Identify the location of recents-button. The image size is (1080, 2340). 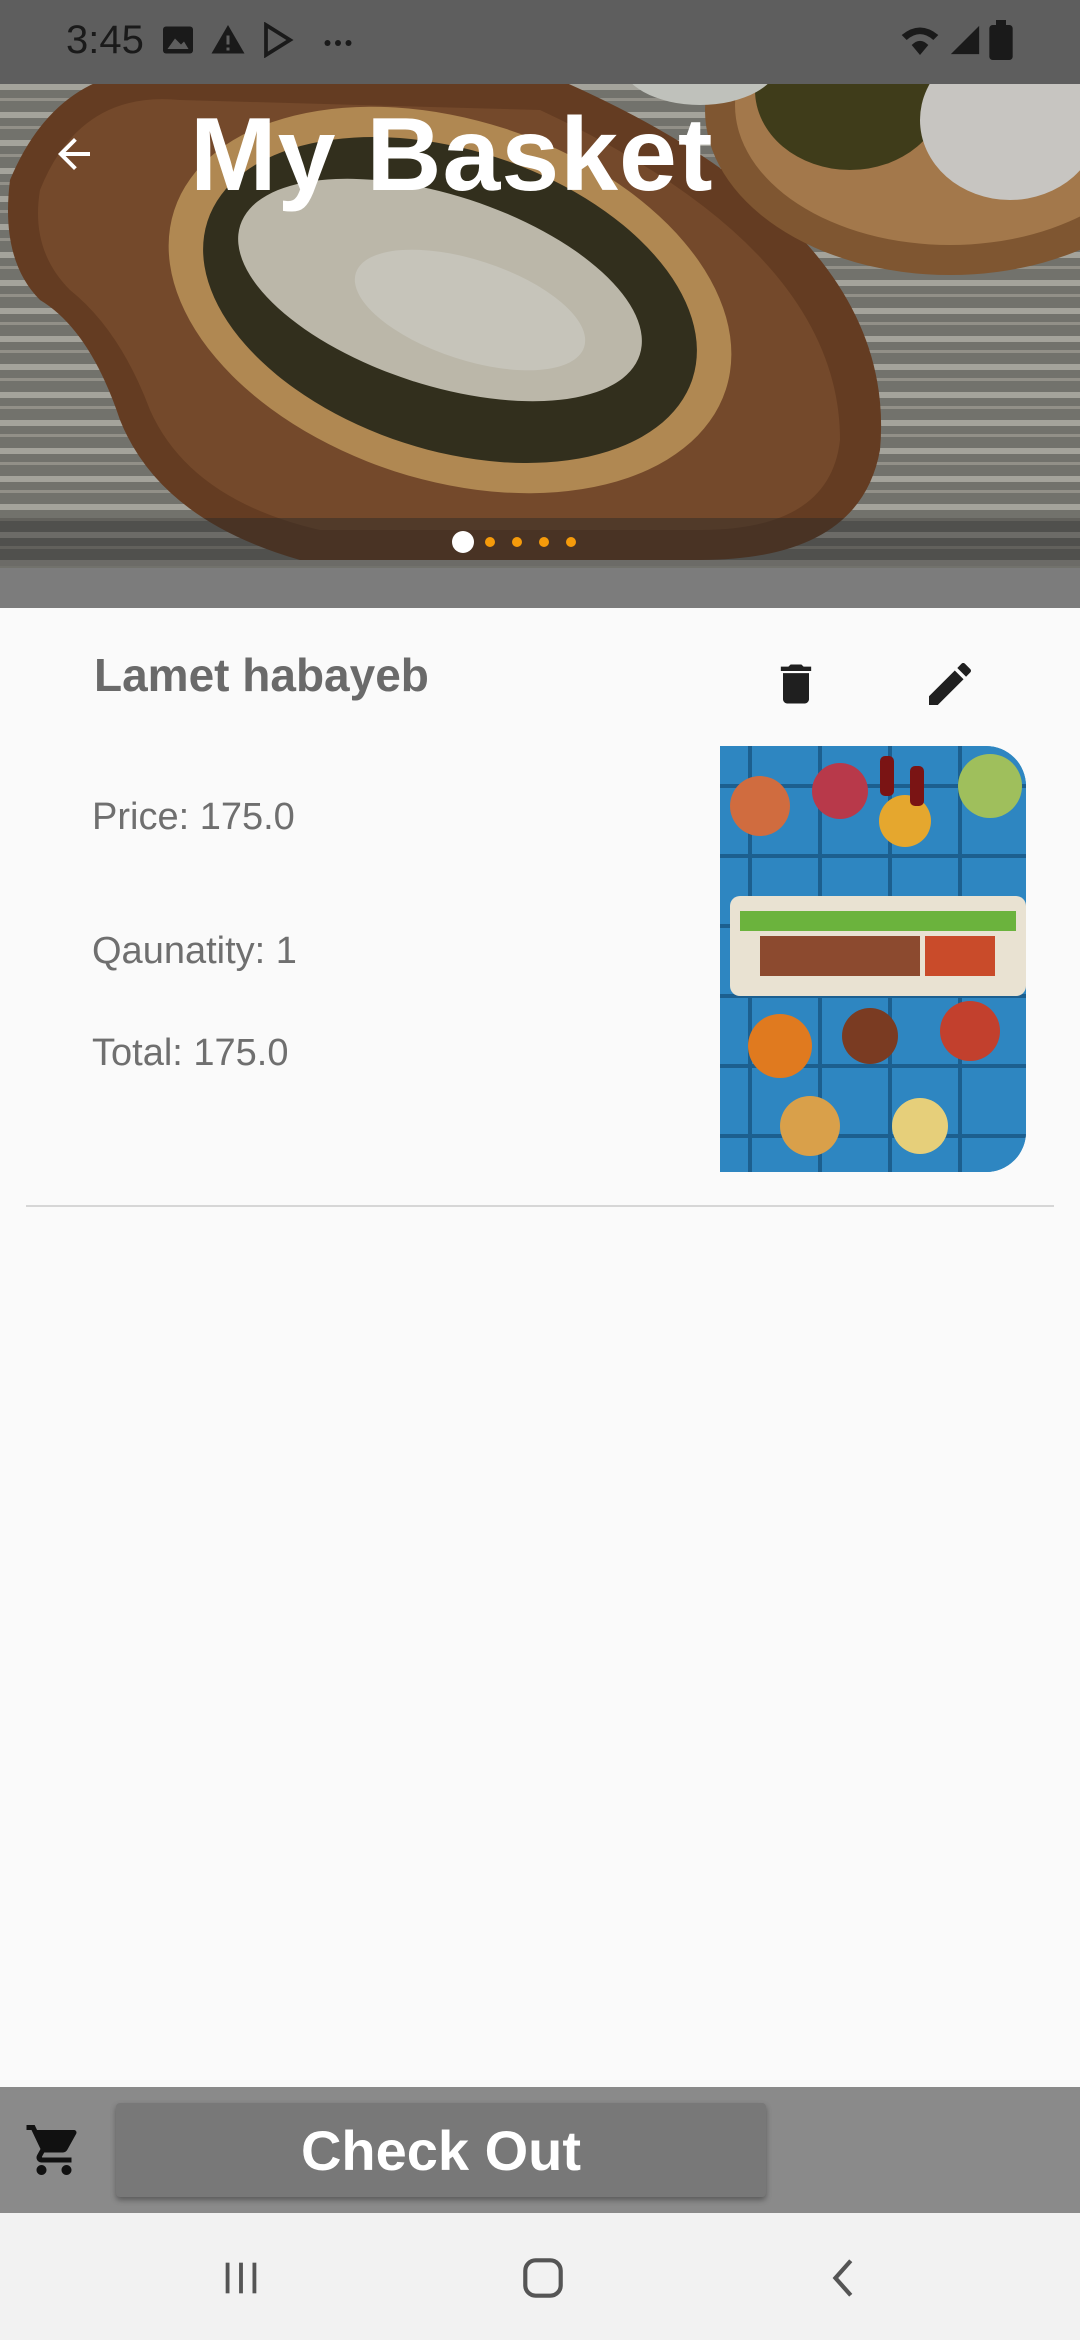
(241, 2278).